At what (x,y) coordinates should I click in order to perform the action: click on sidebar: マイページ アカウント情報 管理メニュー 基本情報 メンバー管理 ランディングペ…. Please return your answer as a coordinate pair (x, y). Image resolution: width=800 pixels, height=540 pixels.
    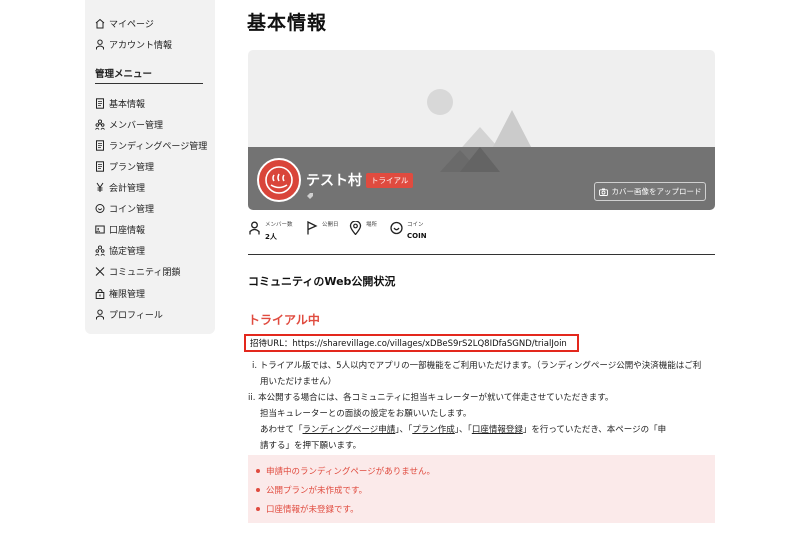
    Looking at the image, I should click on (150, 167).